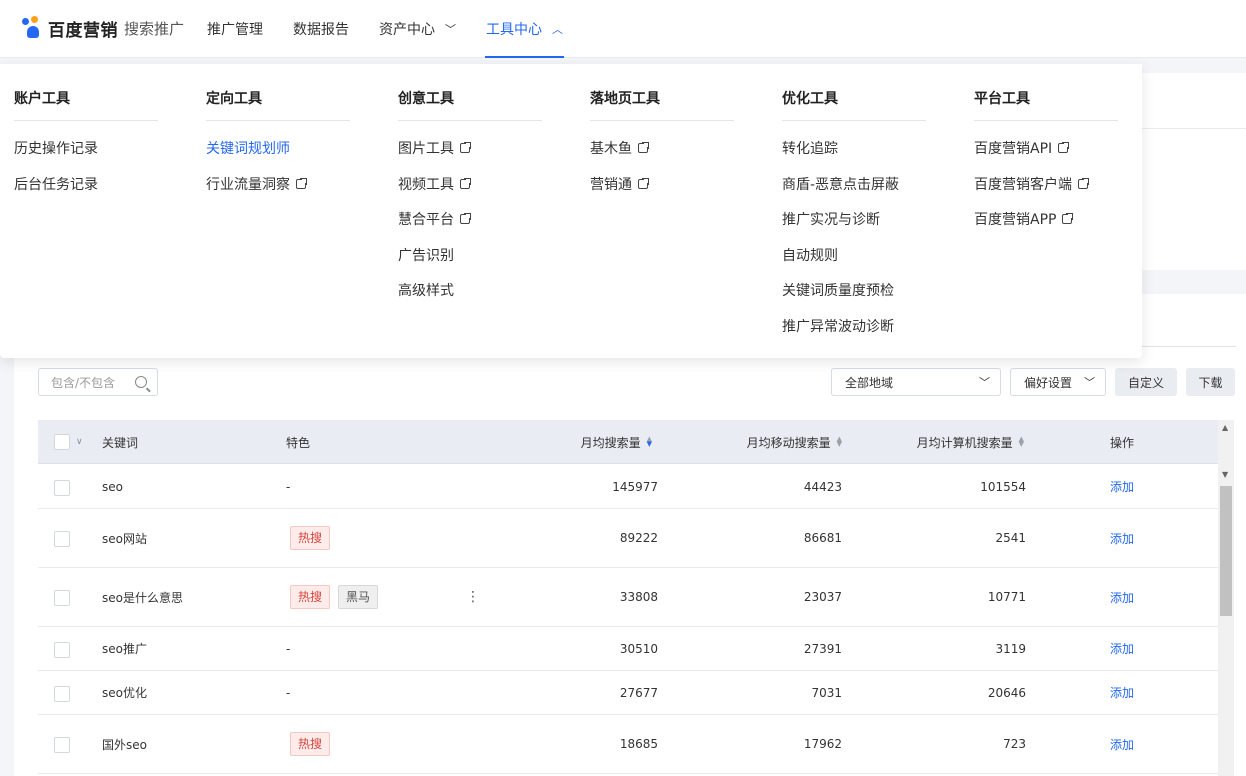 The image size is (1246, 776). What do you see at coordinates (435, 184) in the screenshot?
I see `menu-item-video-tool: 视频工具` at bounding box center [435, 184].